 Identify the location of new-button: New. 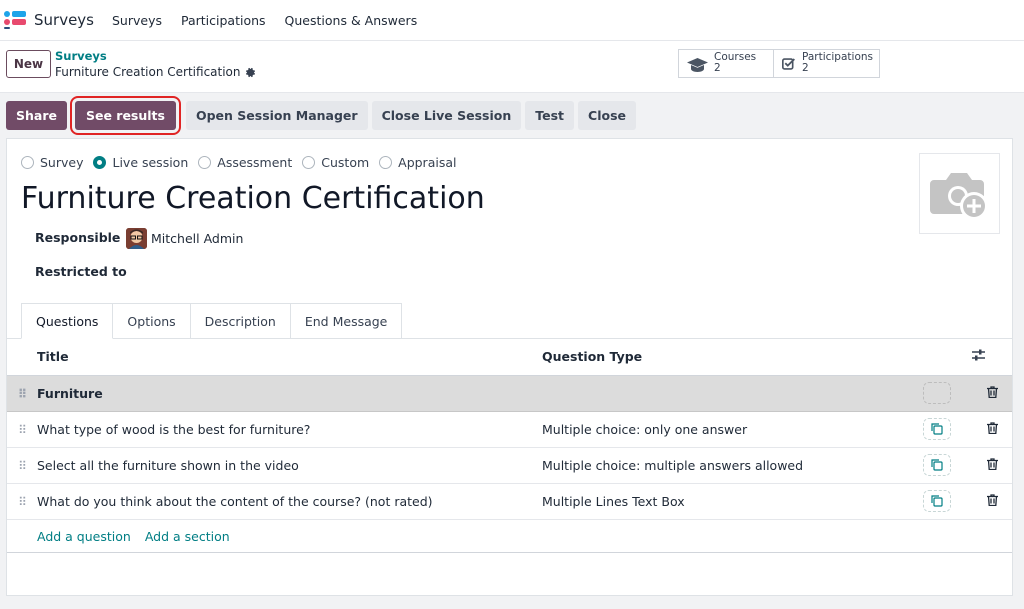
(28, 64).